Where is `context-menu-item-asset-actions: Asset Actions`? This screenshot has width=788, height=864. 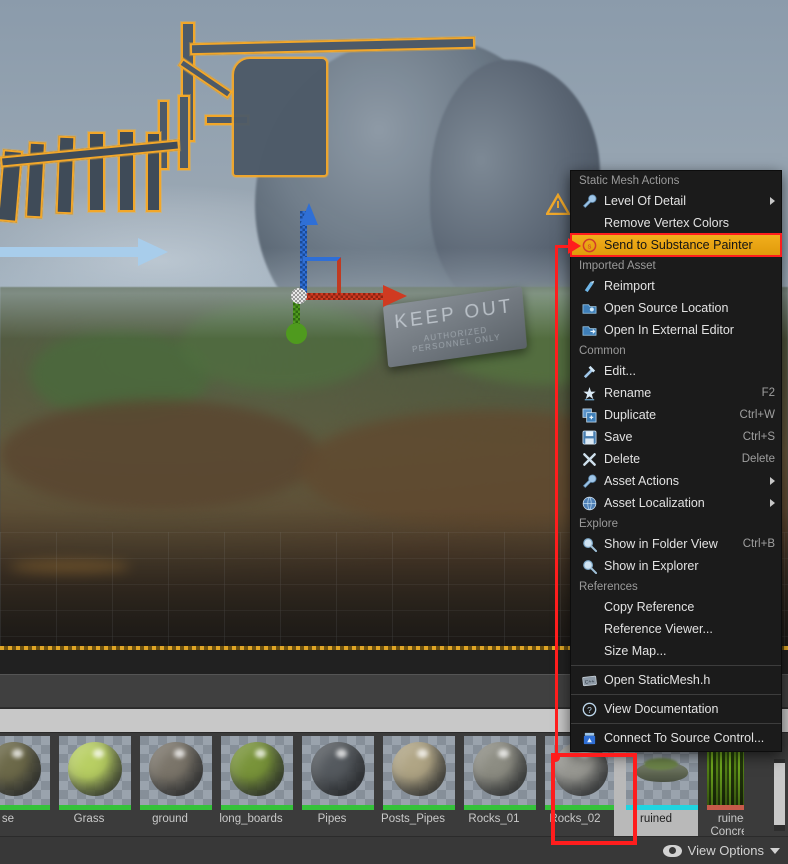 context-menu-item-asset-actions: Asset Actions is located at coordinates (676, 481).